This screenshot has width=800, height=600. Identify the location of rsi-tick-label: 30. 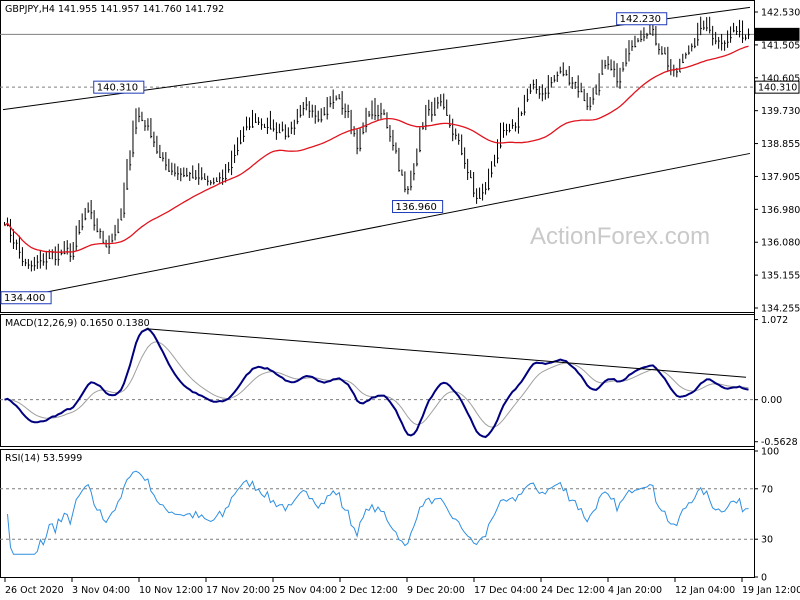
(767, 540).